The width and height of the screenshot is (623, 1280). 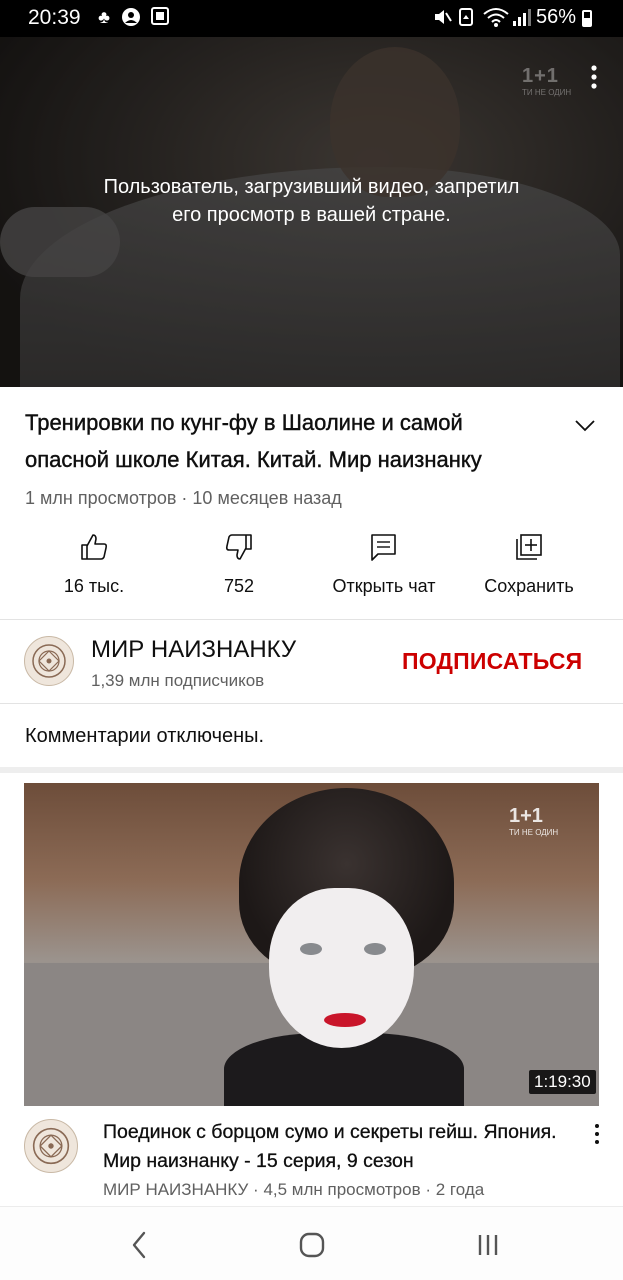 What do you see at coordinates (183, 498) in the screenshot?
I see `video-meta: 1 млн просмотров · 10 месяцев назад` at bounding box center [183, 498].